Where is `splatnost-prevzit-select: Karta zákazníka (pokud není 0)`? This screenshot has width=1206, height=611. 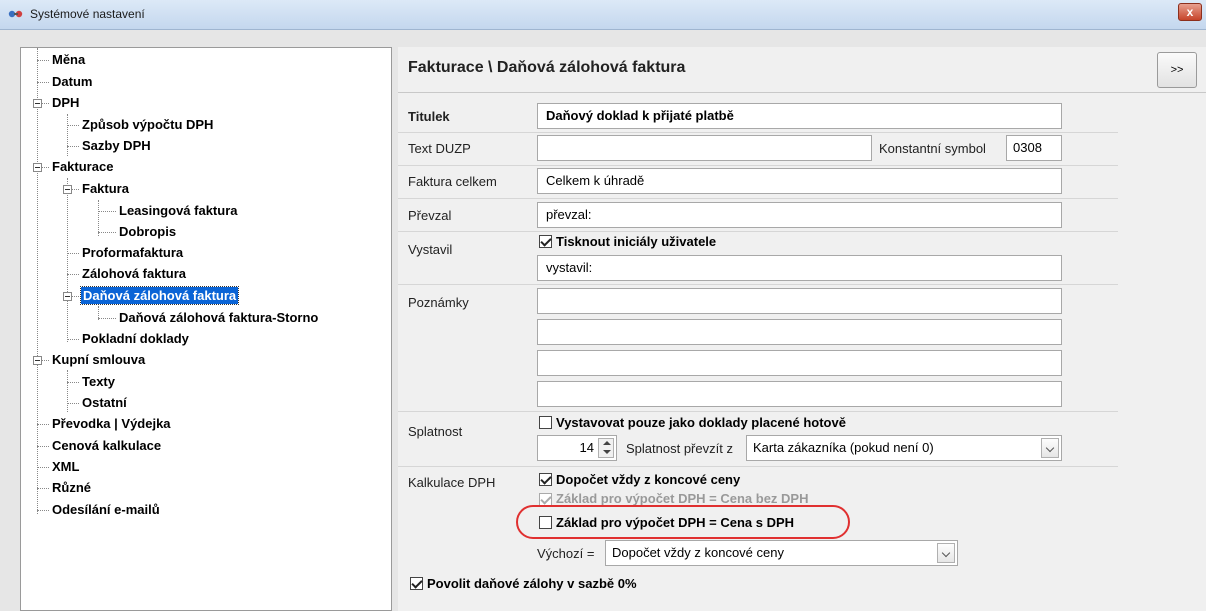
splatnost-prevzit-select: Karta zákazníka (pokud není 0) is located at coordinates (904, 448).